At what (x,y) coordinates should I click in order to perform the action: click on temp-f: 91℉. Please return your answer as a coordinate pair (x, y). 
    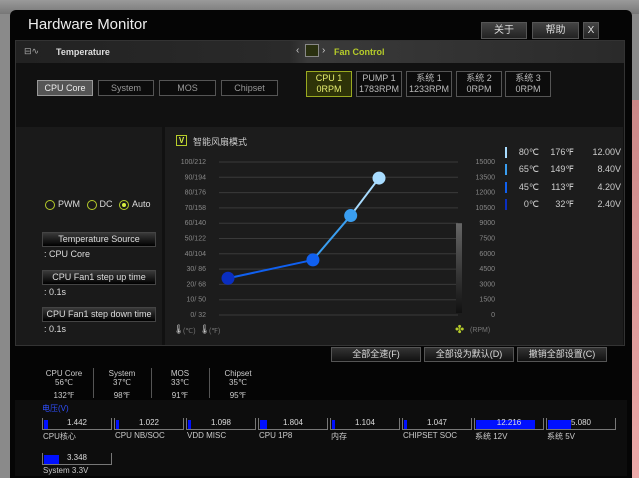
    Looking at the image, I should click on (180, 395).